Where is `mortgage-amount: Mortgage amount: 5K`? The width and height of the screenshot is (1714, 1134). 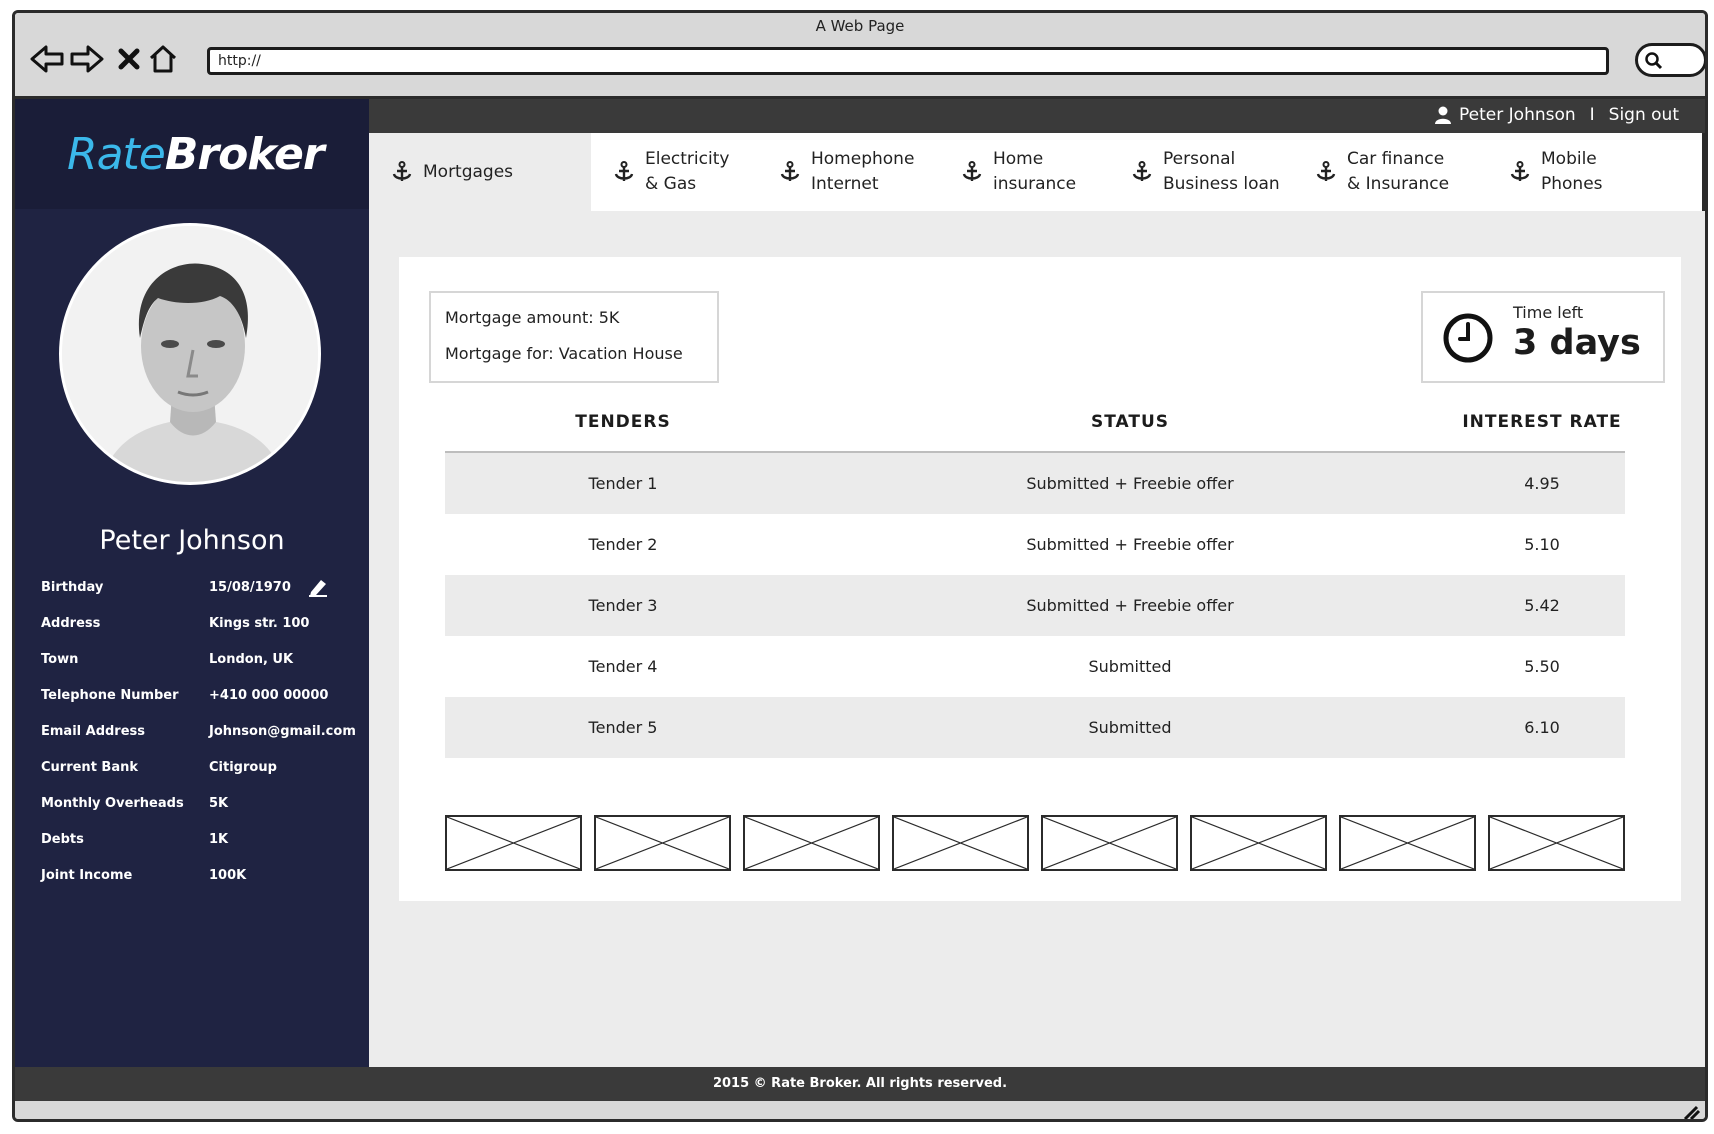
mortgage-amount: Mortgage amount: 5K is located at coordinates (532, 317).